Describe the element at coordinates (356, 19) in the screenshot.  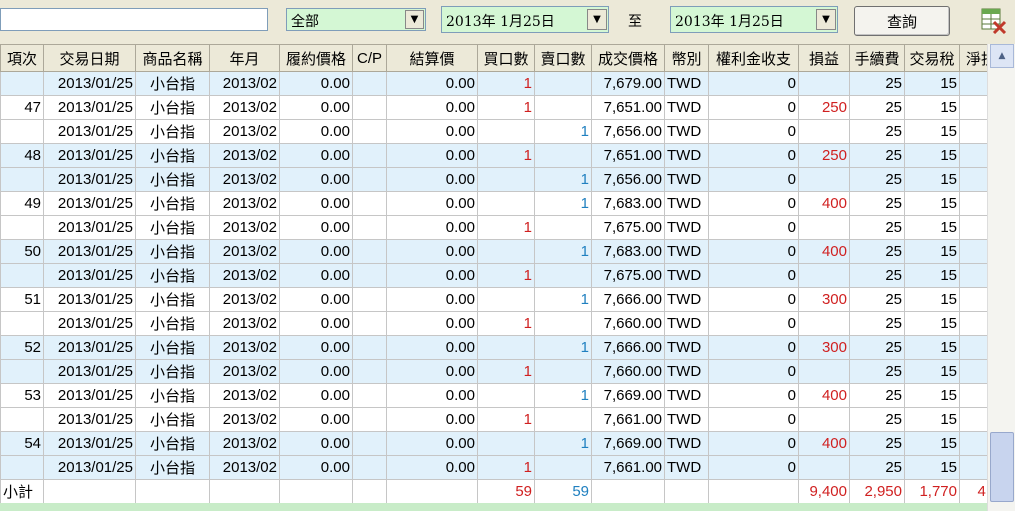
I see `category-select: 全部 ▼` at that location.